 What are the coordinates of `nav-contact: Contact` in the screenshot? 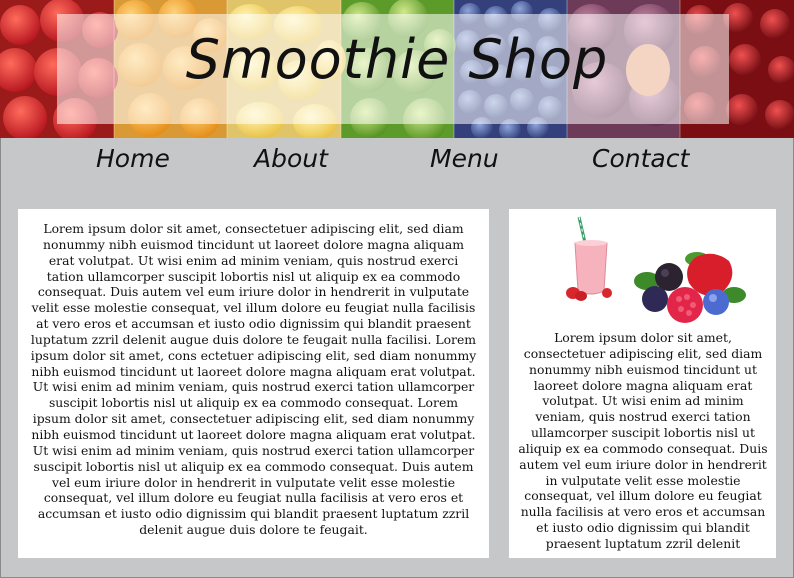 It's located at (640, 158).